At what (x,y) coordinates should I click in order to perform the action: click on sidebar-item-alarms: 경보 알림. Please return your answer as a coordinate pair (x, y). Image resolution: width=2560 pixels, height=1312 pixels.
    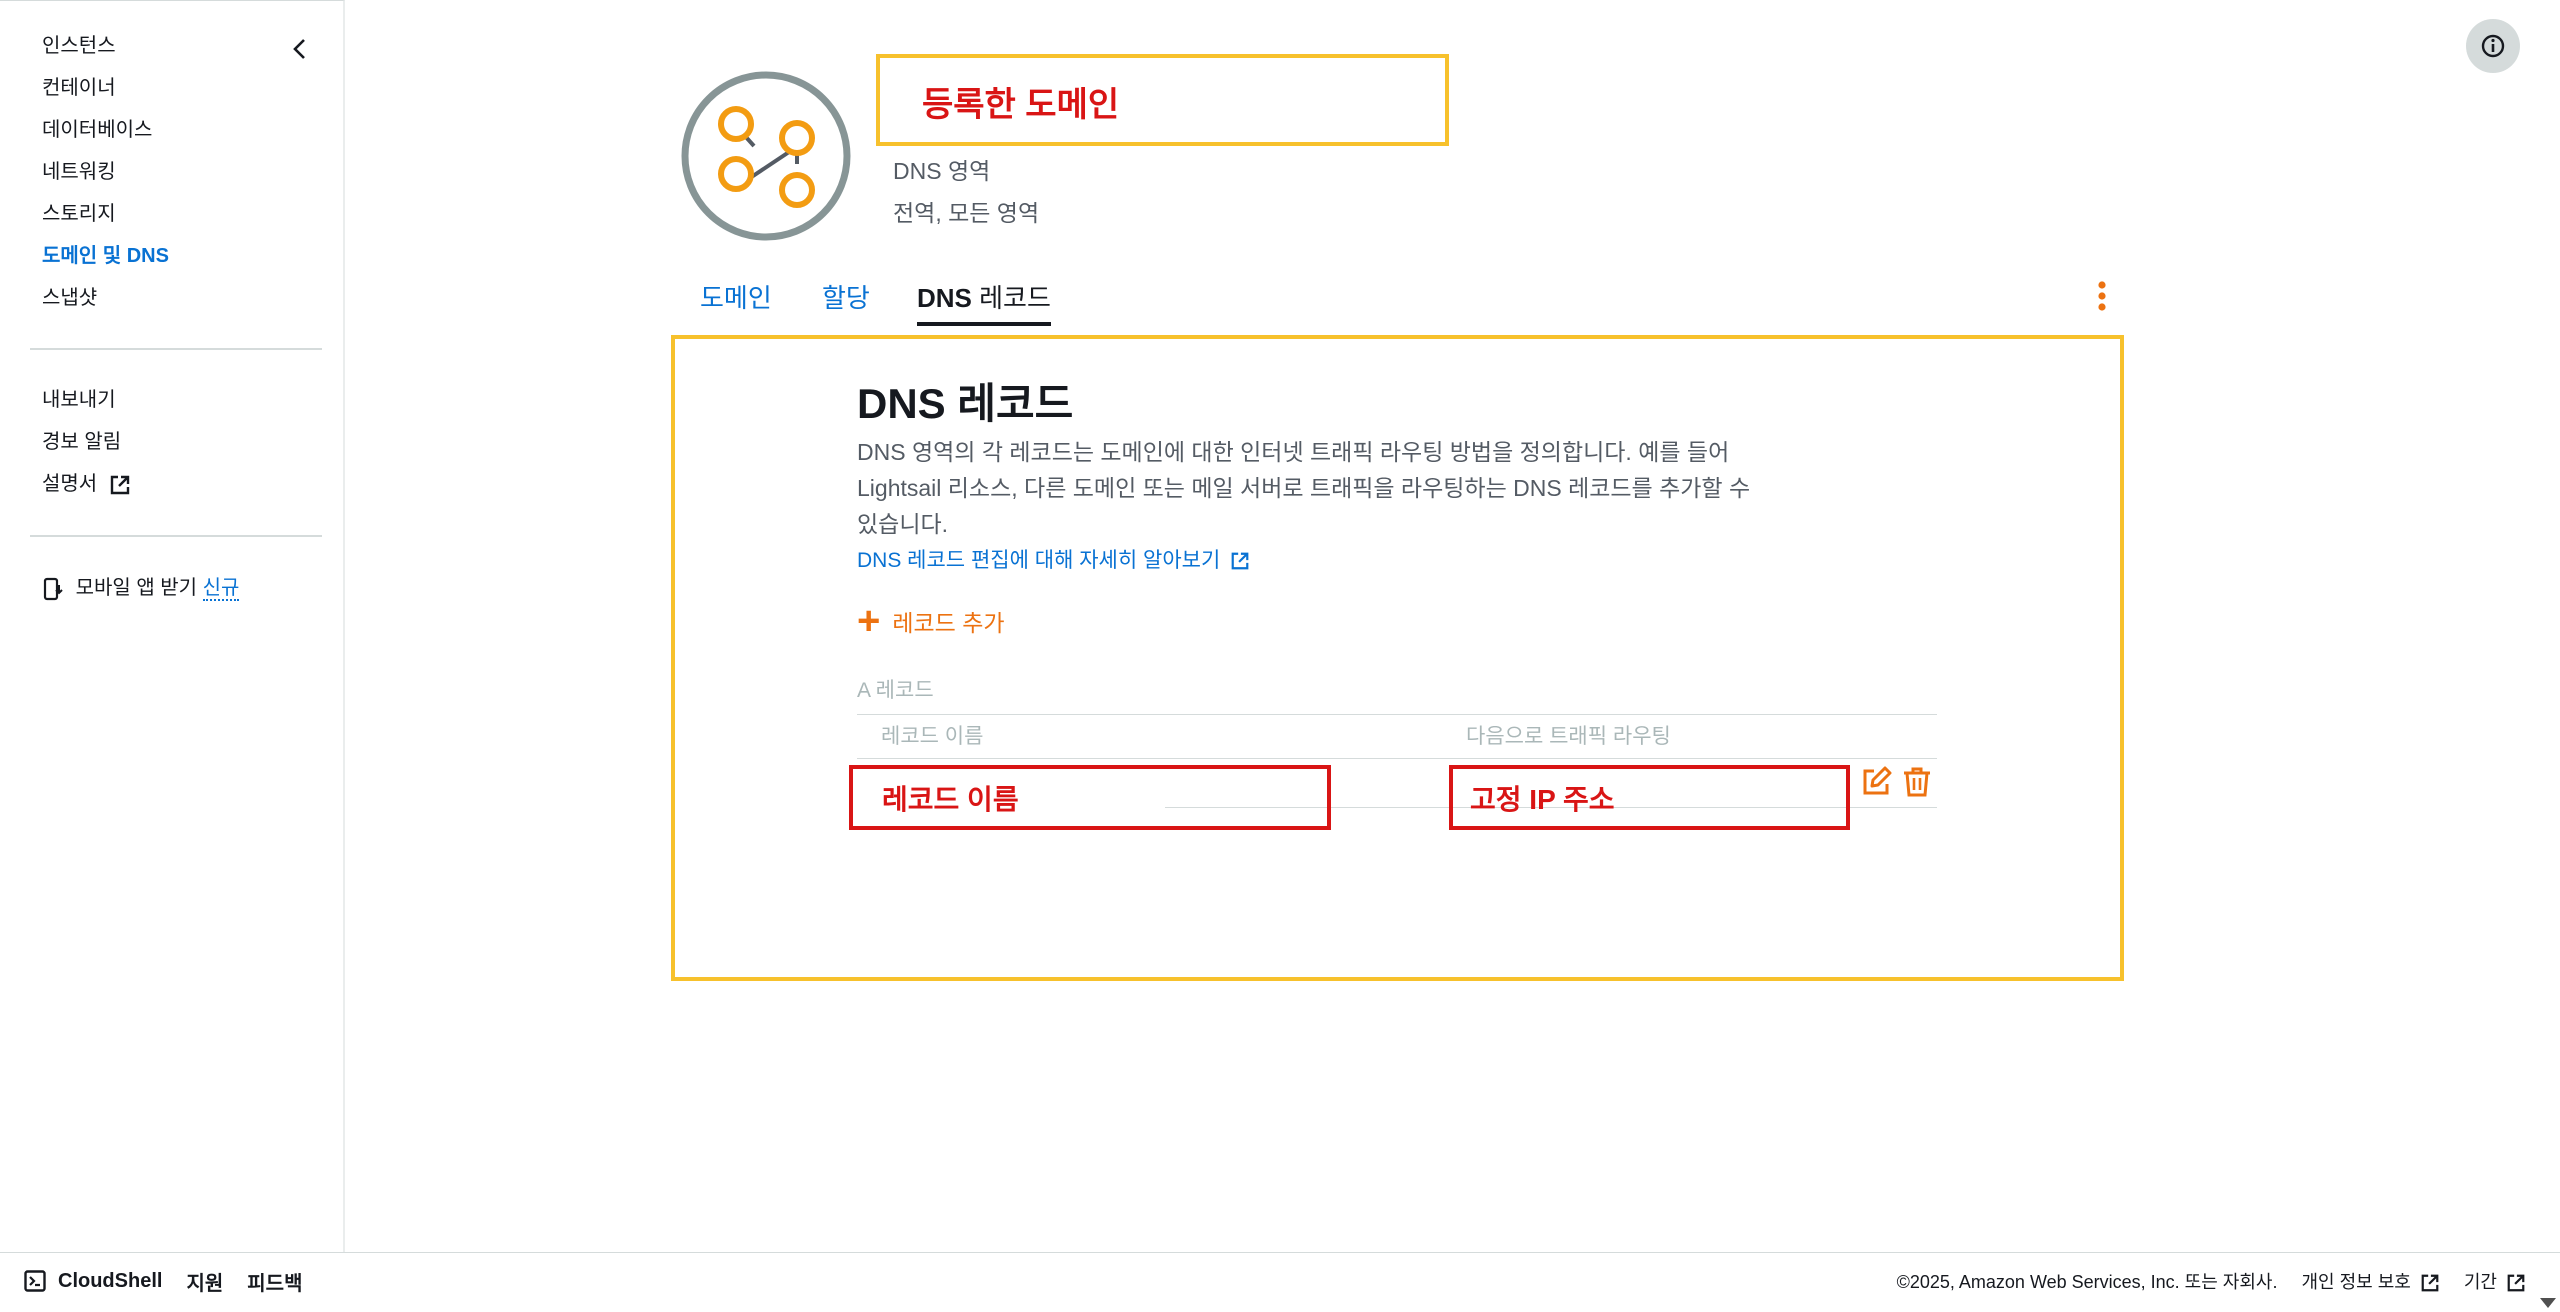
    Looking at the image, I should click on (86, 442).